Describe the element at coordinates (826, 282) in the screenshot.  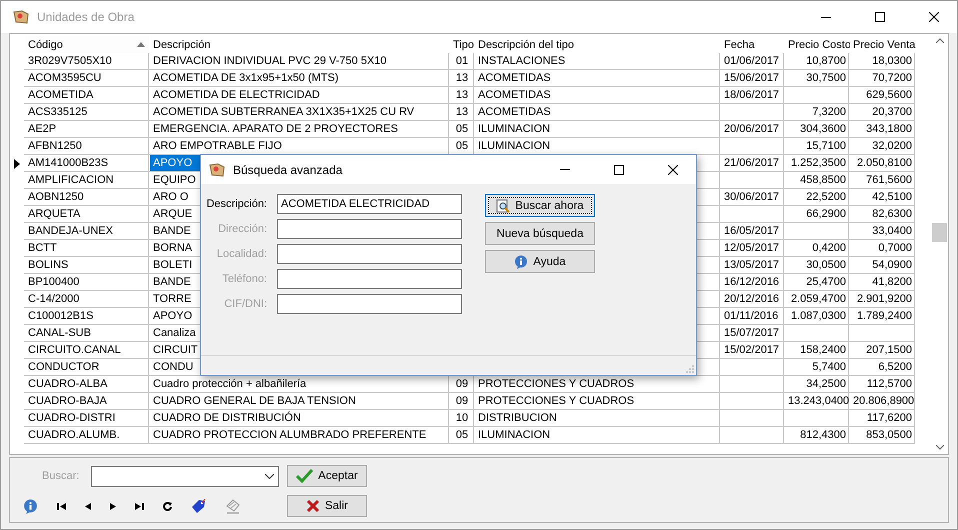
I see `cost-cell-text: 25,4700` at that location.